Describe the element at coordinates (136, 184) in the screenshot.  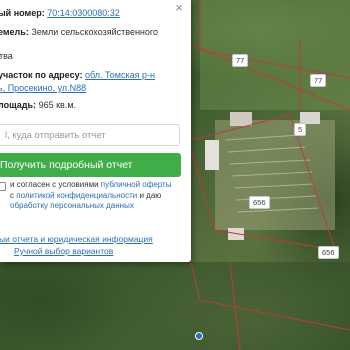
I see `offer-link: публичной оферты` at that location.